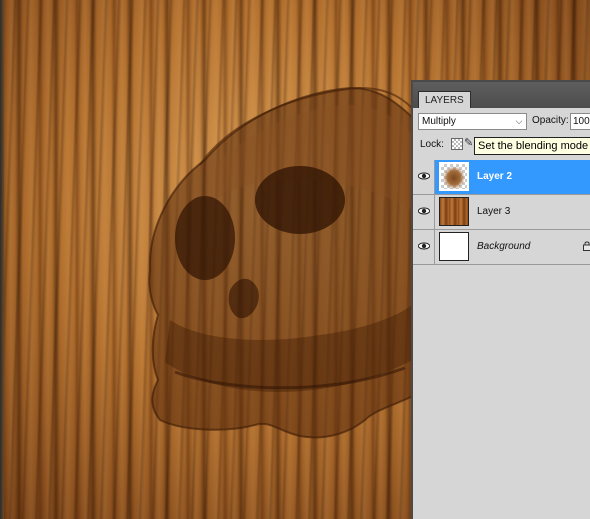  I want to click on lock-transparency-icon, so click(457, 144).